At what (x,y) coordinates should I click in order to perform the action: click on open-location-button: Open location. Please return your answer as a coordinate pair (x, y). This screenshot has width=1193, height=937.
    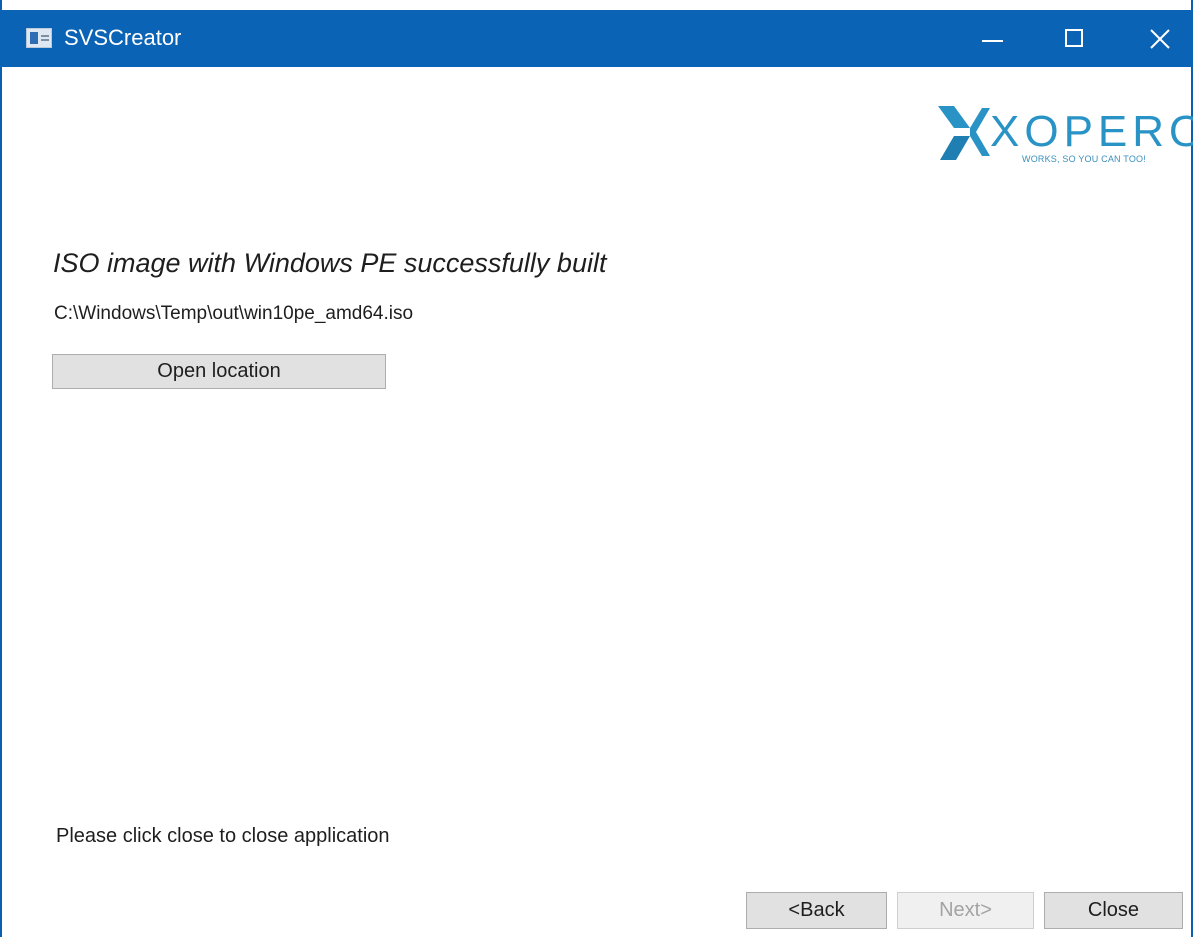
    Looking at the image, I should click on (219, 371).